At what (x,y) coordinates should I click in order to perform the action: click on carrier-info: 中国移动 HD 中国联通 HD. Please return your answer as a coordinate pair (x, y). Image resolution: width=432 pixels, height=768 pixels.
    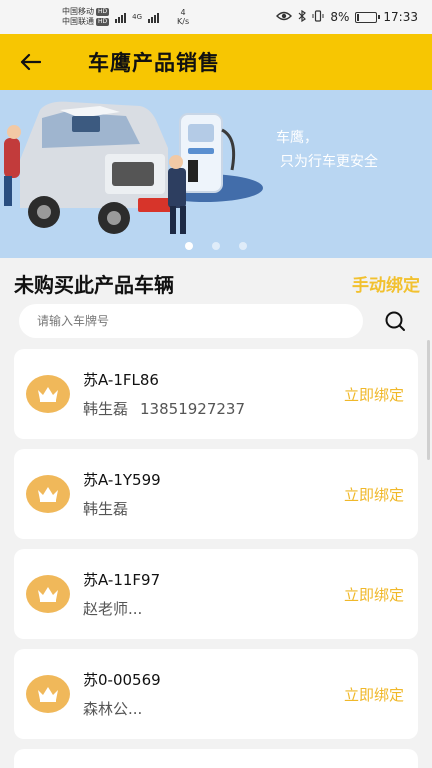
    Looking at the image, I should click on (86, 17).